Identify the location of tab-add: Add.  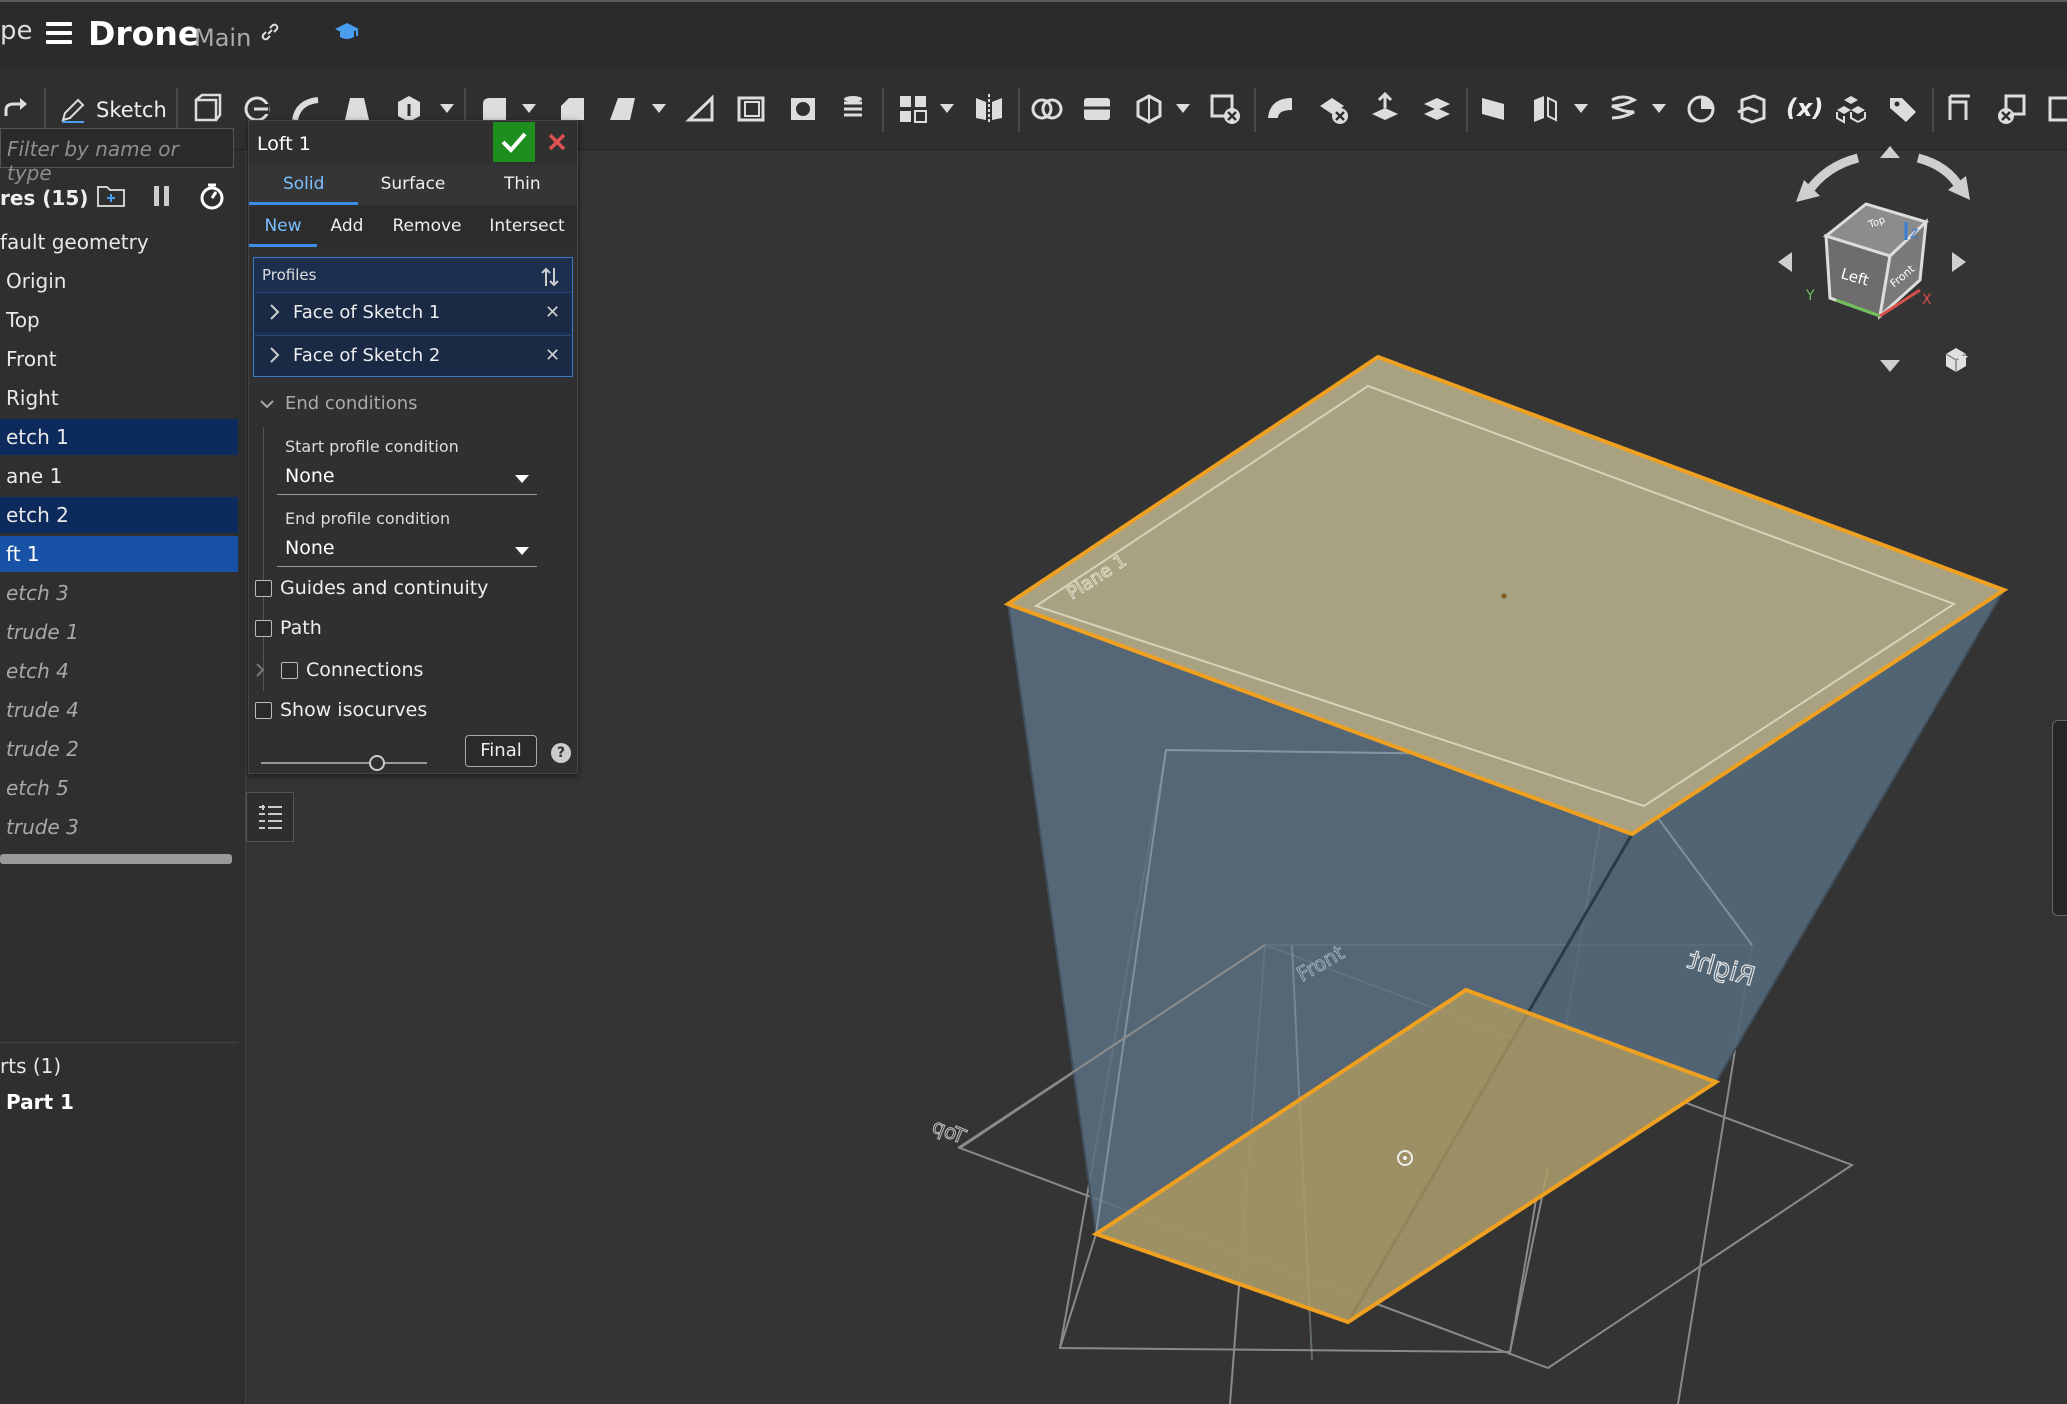
(347, 227).